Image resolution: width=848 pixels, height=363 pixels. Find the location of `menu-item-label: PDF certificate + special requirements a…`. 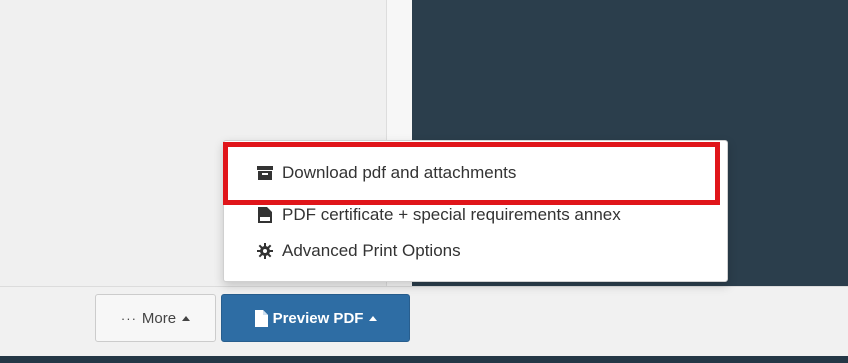

menu-item-label: PDF certificate + special requirements a… is located at coordinates (451, 214).